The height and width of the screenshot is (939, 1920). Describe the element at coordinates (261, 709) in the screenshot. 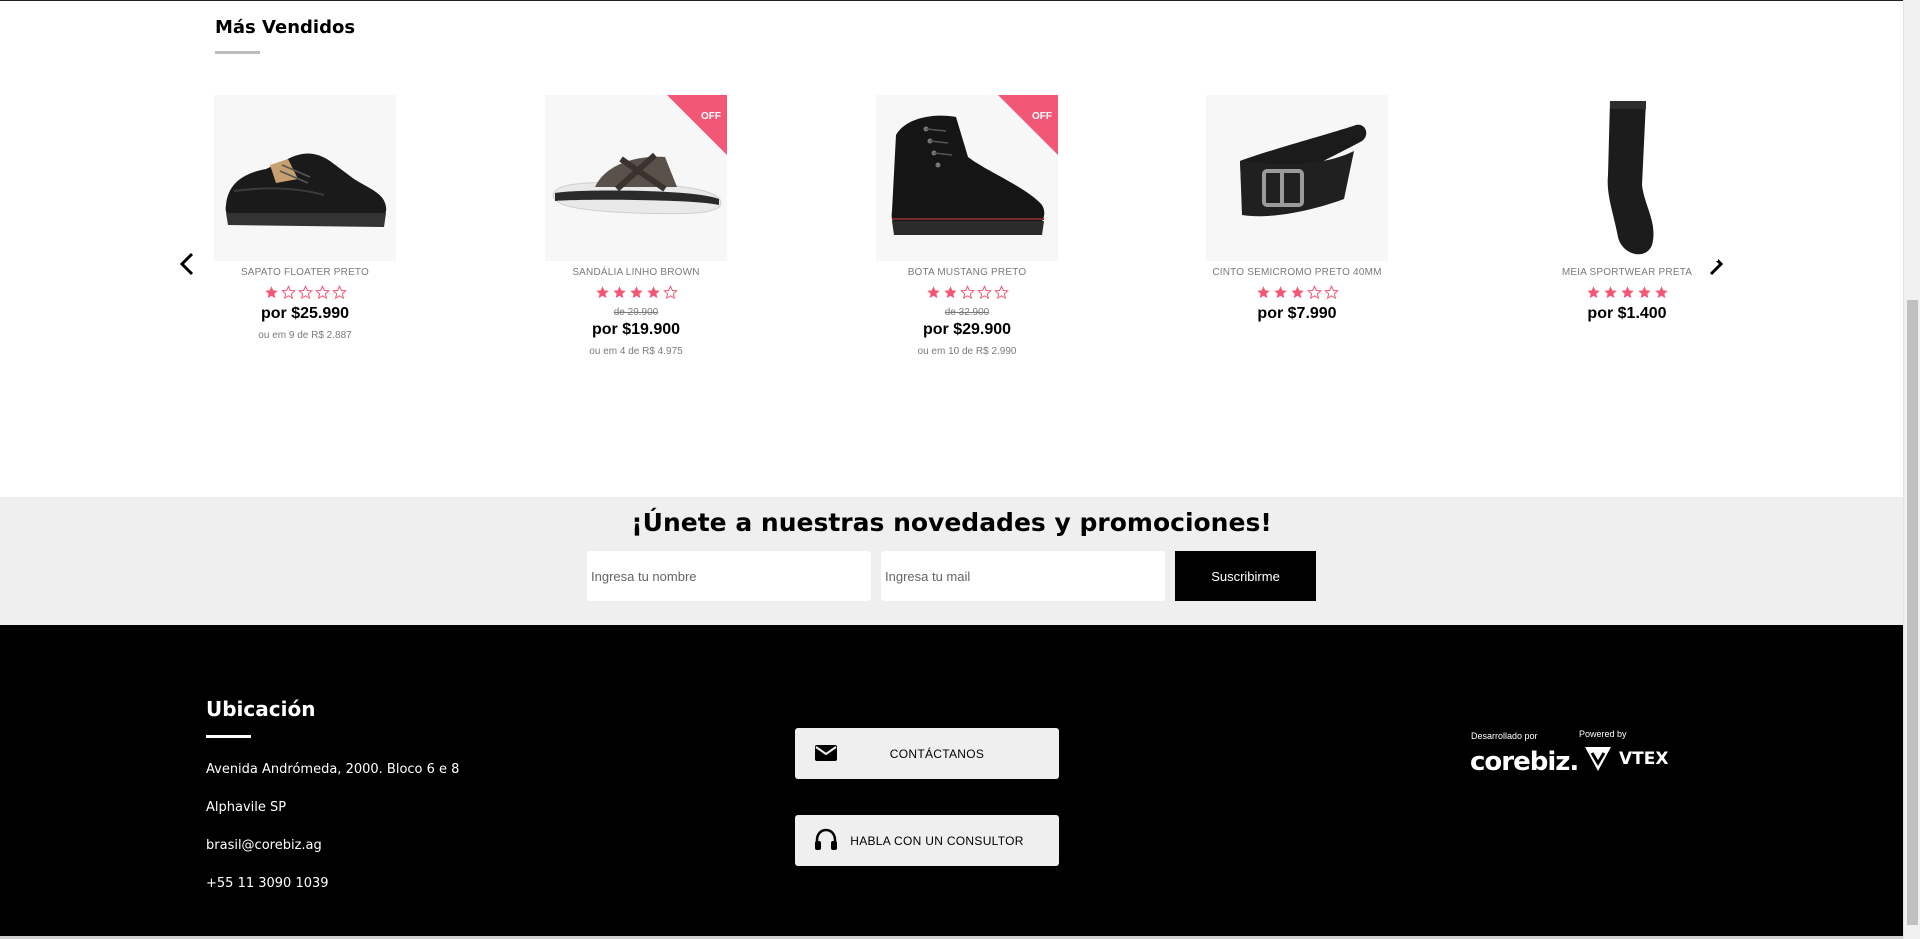

I see `footer-location-heading: Ubicación` at that location.